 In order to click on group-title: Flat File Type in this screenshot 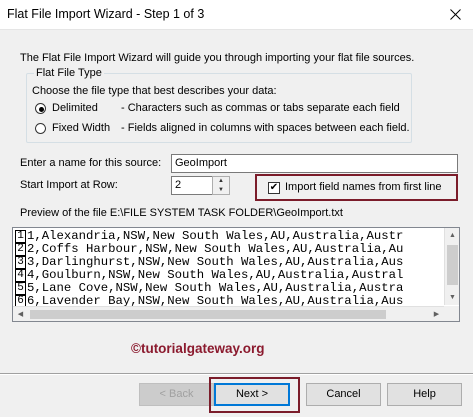, I will do `click(69, 73)`.